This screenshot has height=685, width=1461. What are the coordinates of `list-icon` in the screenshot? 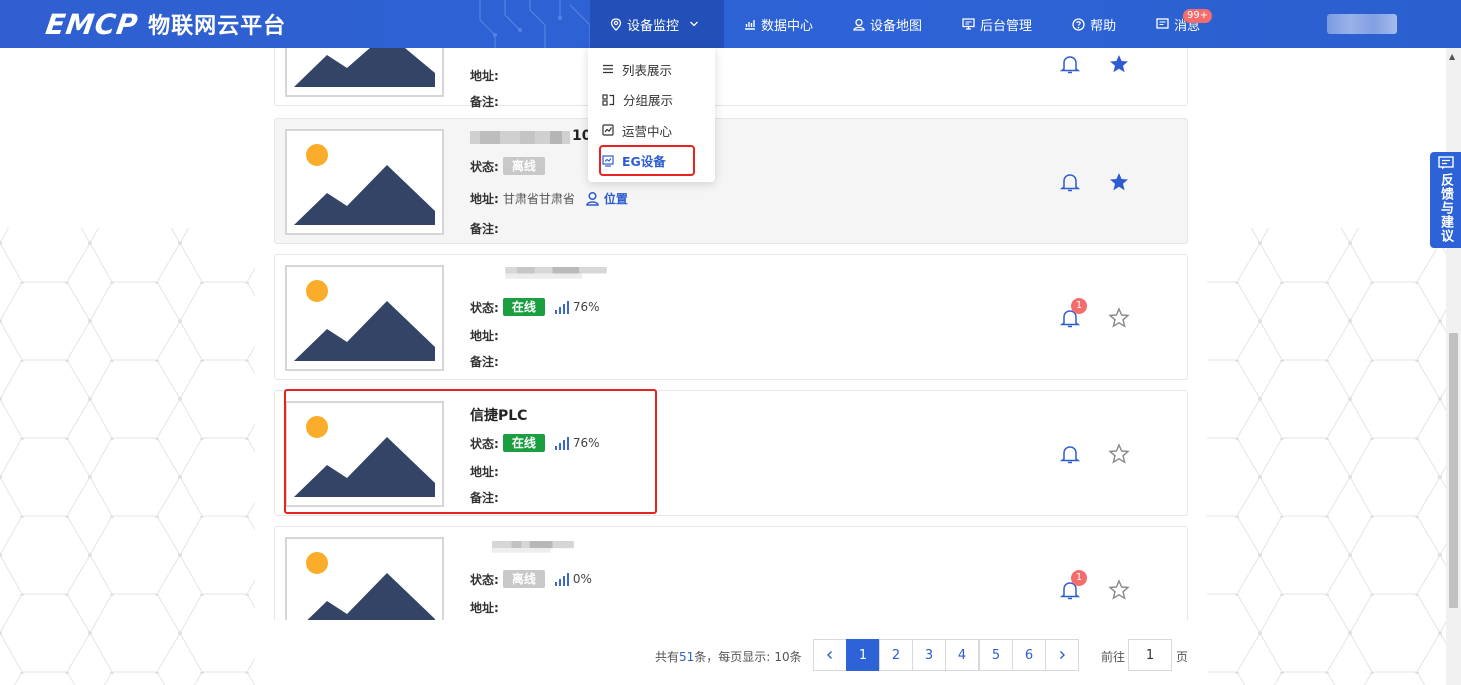 It's located at (608, 69).